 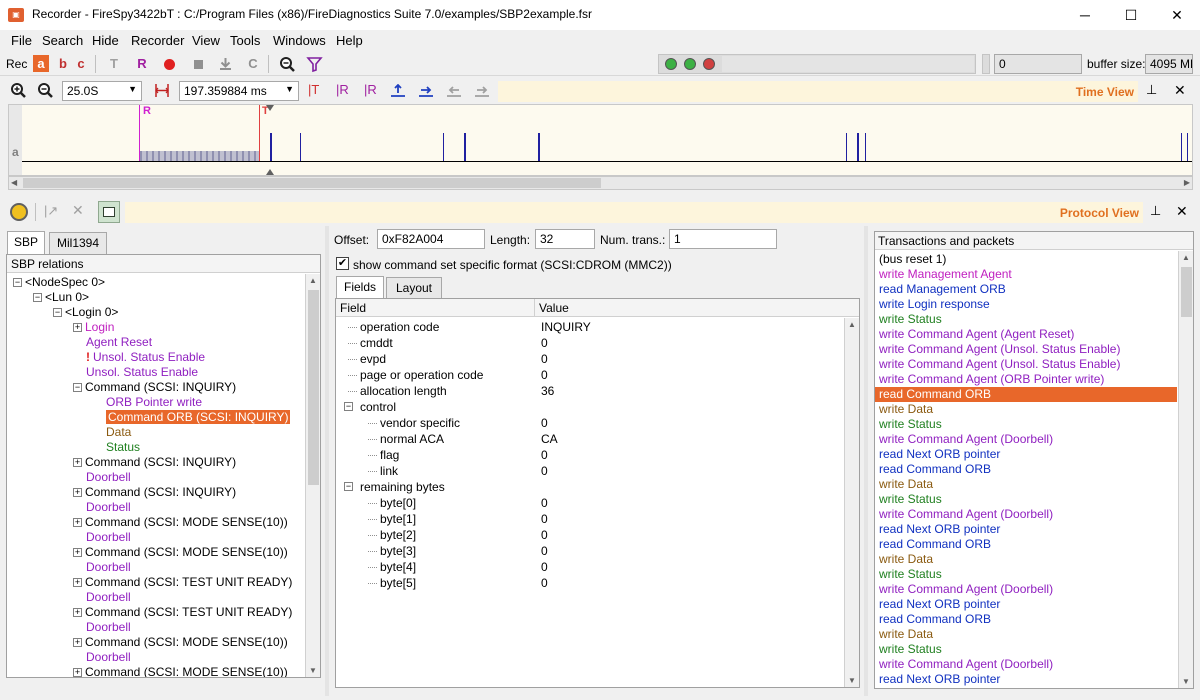 I want to click on search-icon, so click(x=287, y=64).